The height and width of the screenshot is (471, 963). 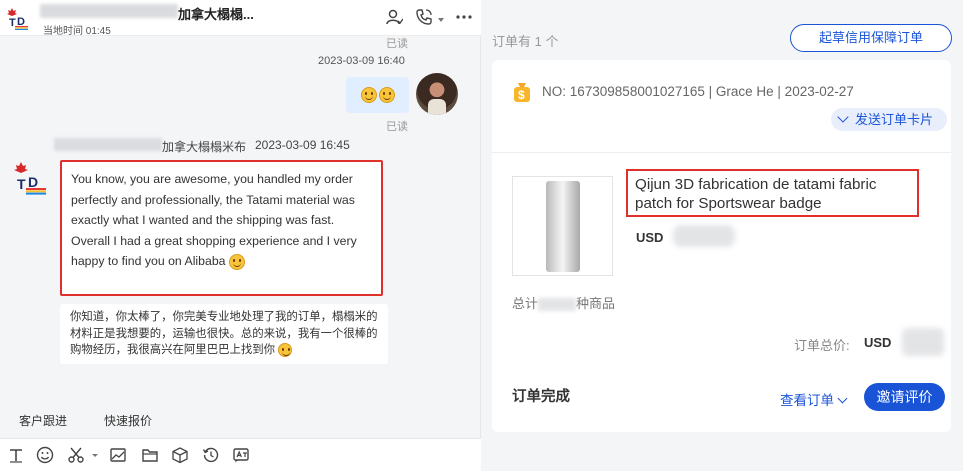 I want to click on order-total-redacted, so click(x=923, y=342).